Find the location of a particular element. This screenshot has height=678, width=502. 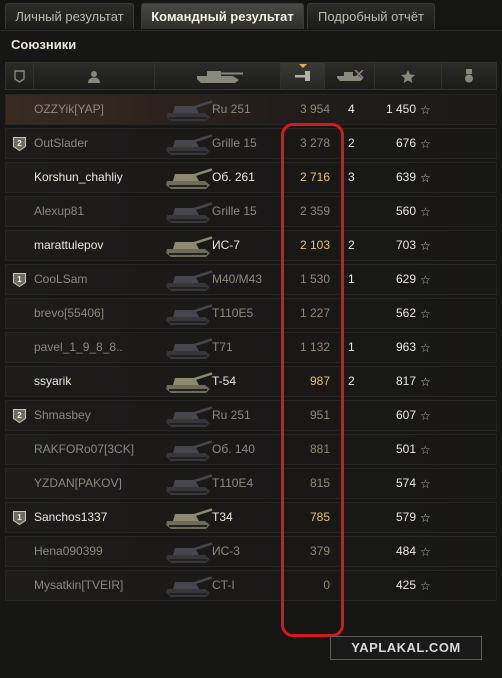

damage-icon is located at coordinates (302, 76).